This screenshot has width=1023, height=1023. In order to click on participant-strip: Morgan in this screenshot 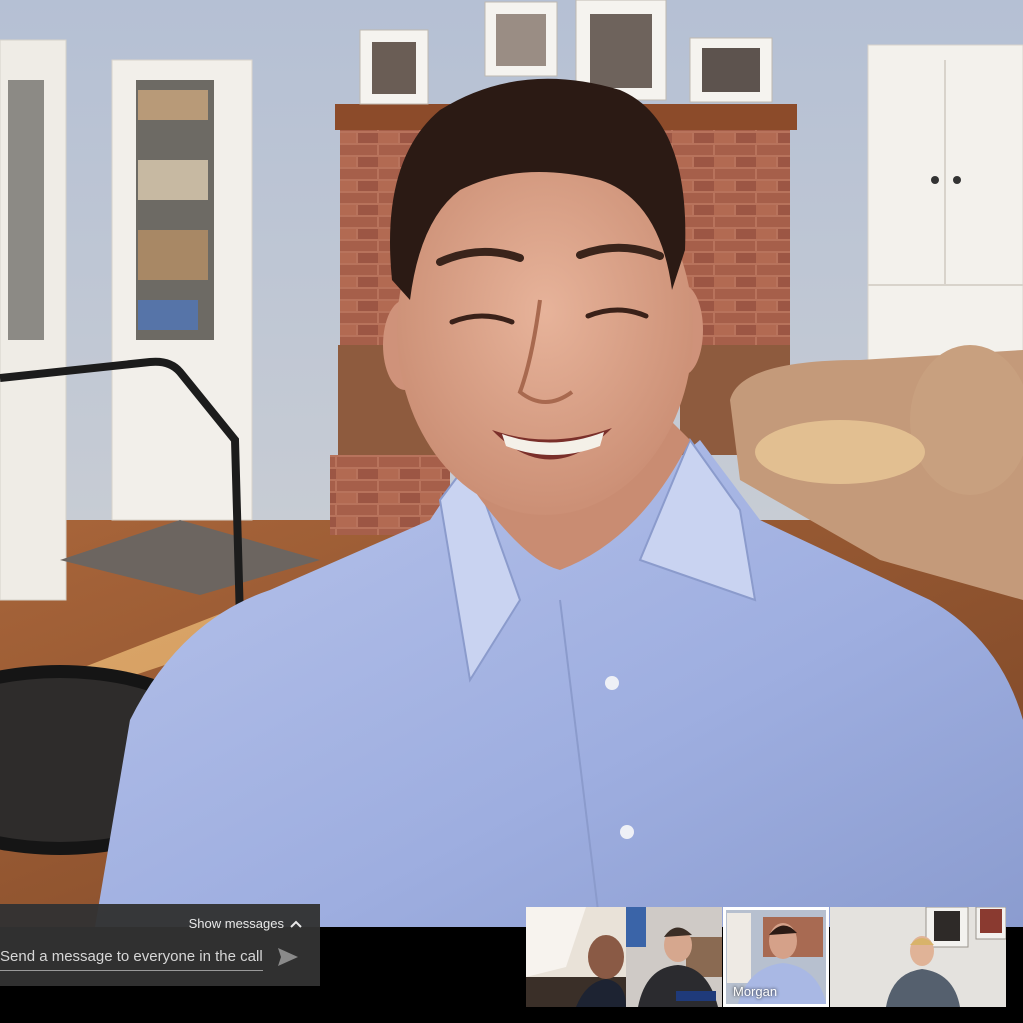, I will do `click(766, 957)`.